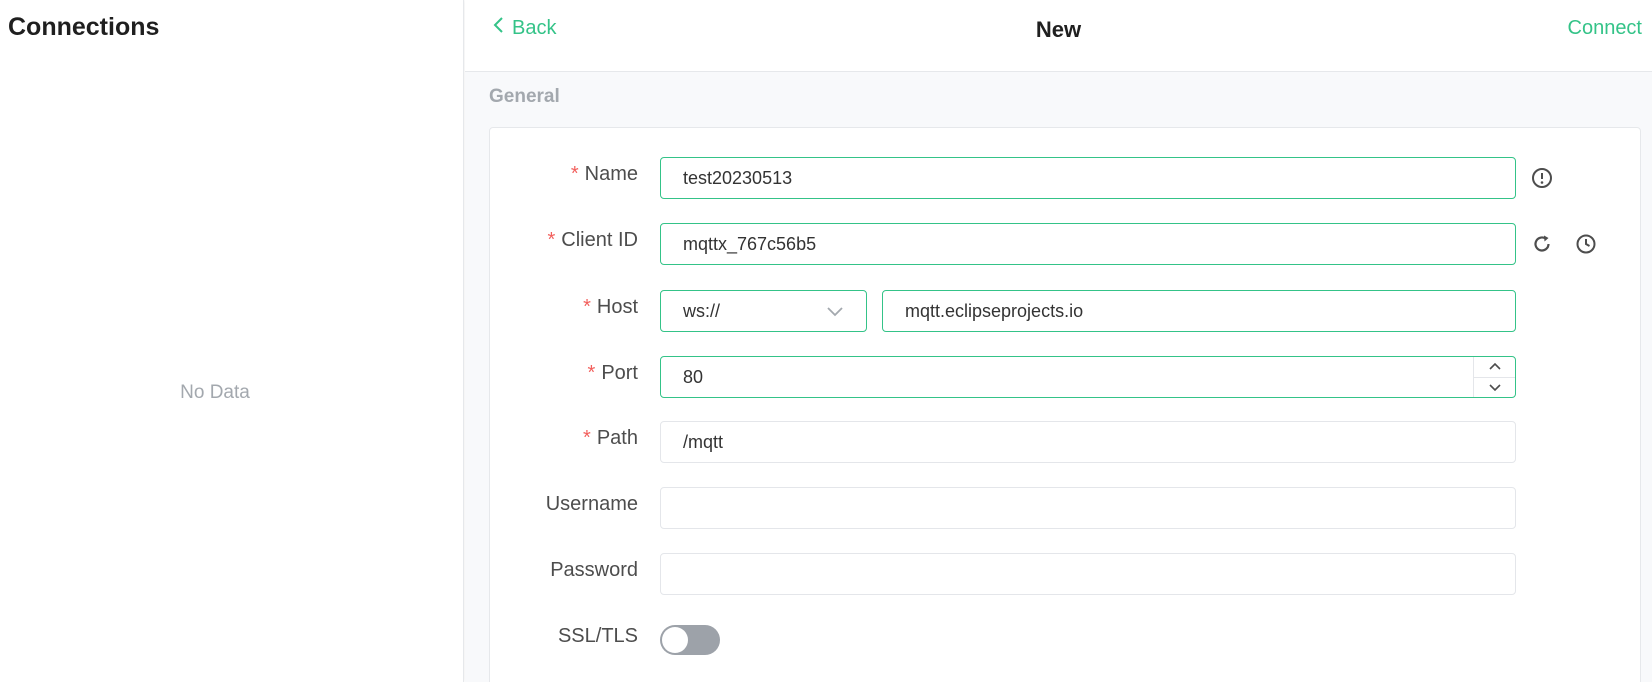  Describe the element at coordinates (1088, 574) in the screenshot. I see `password-input` at that location.